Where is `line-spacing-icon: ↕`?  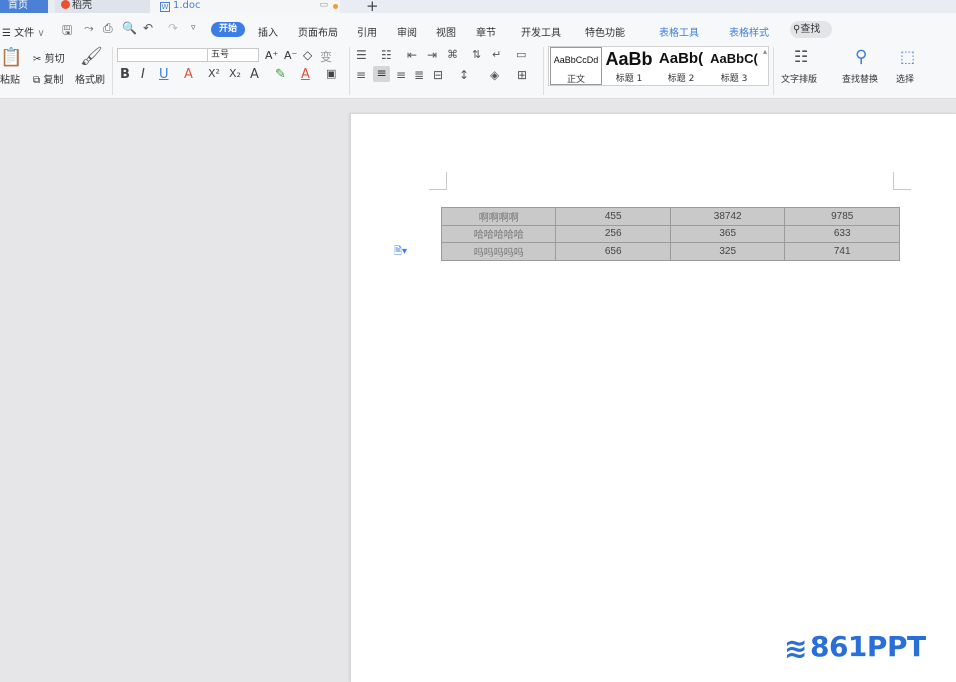
line-spacing-icon: ↕ is located at coordinates (464, 75).